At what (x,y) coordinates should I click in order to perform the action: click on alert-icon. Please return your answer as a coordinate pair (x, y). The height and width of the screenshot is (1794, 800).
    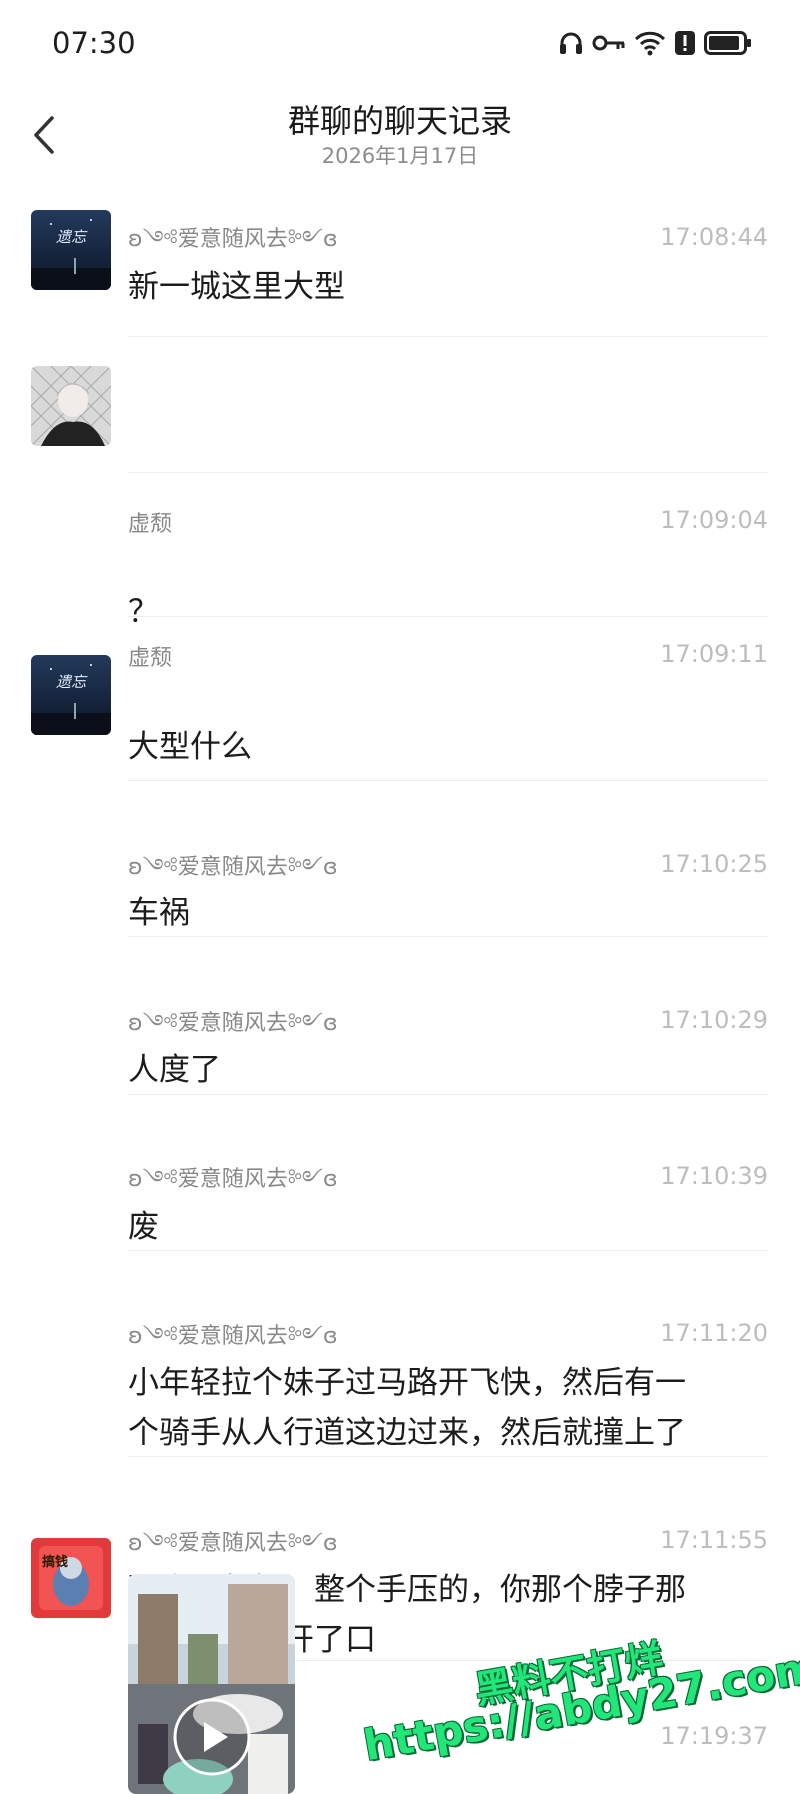
    Looking at the image, I should click on (685, 43).